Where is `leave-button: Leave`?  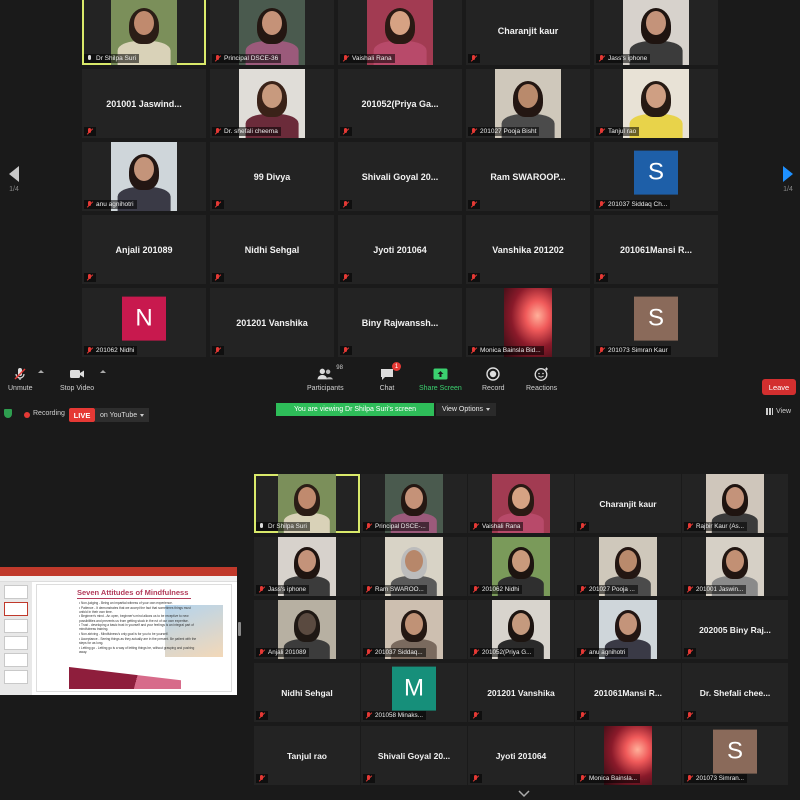
leave-button: Leave is located at coordinates (779, 387).